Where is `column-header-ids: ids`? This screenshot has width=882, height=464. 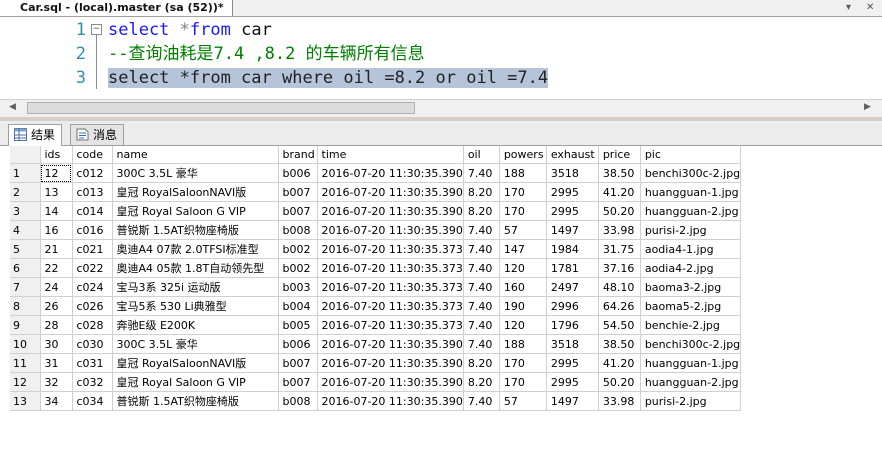
column-header-ids: ids is located at coordinates (56, 155).